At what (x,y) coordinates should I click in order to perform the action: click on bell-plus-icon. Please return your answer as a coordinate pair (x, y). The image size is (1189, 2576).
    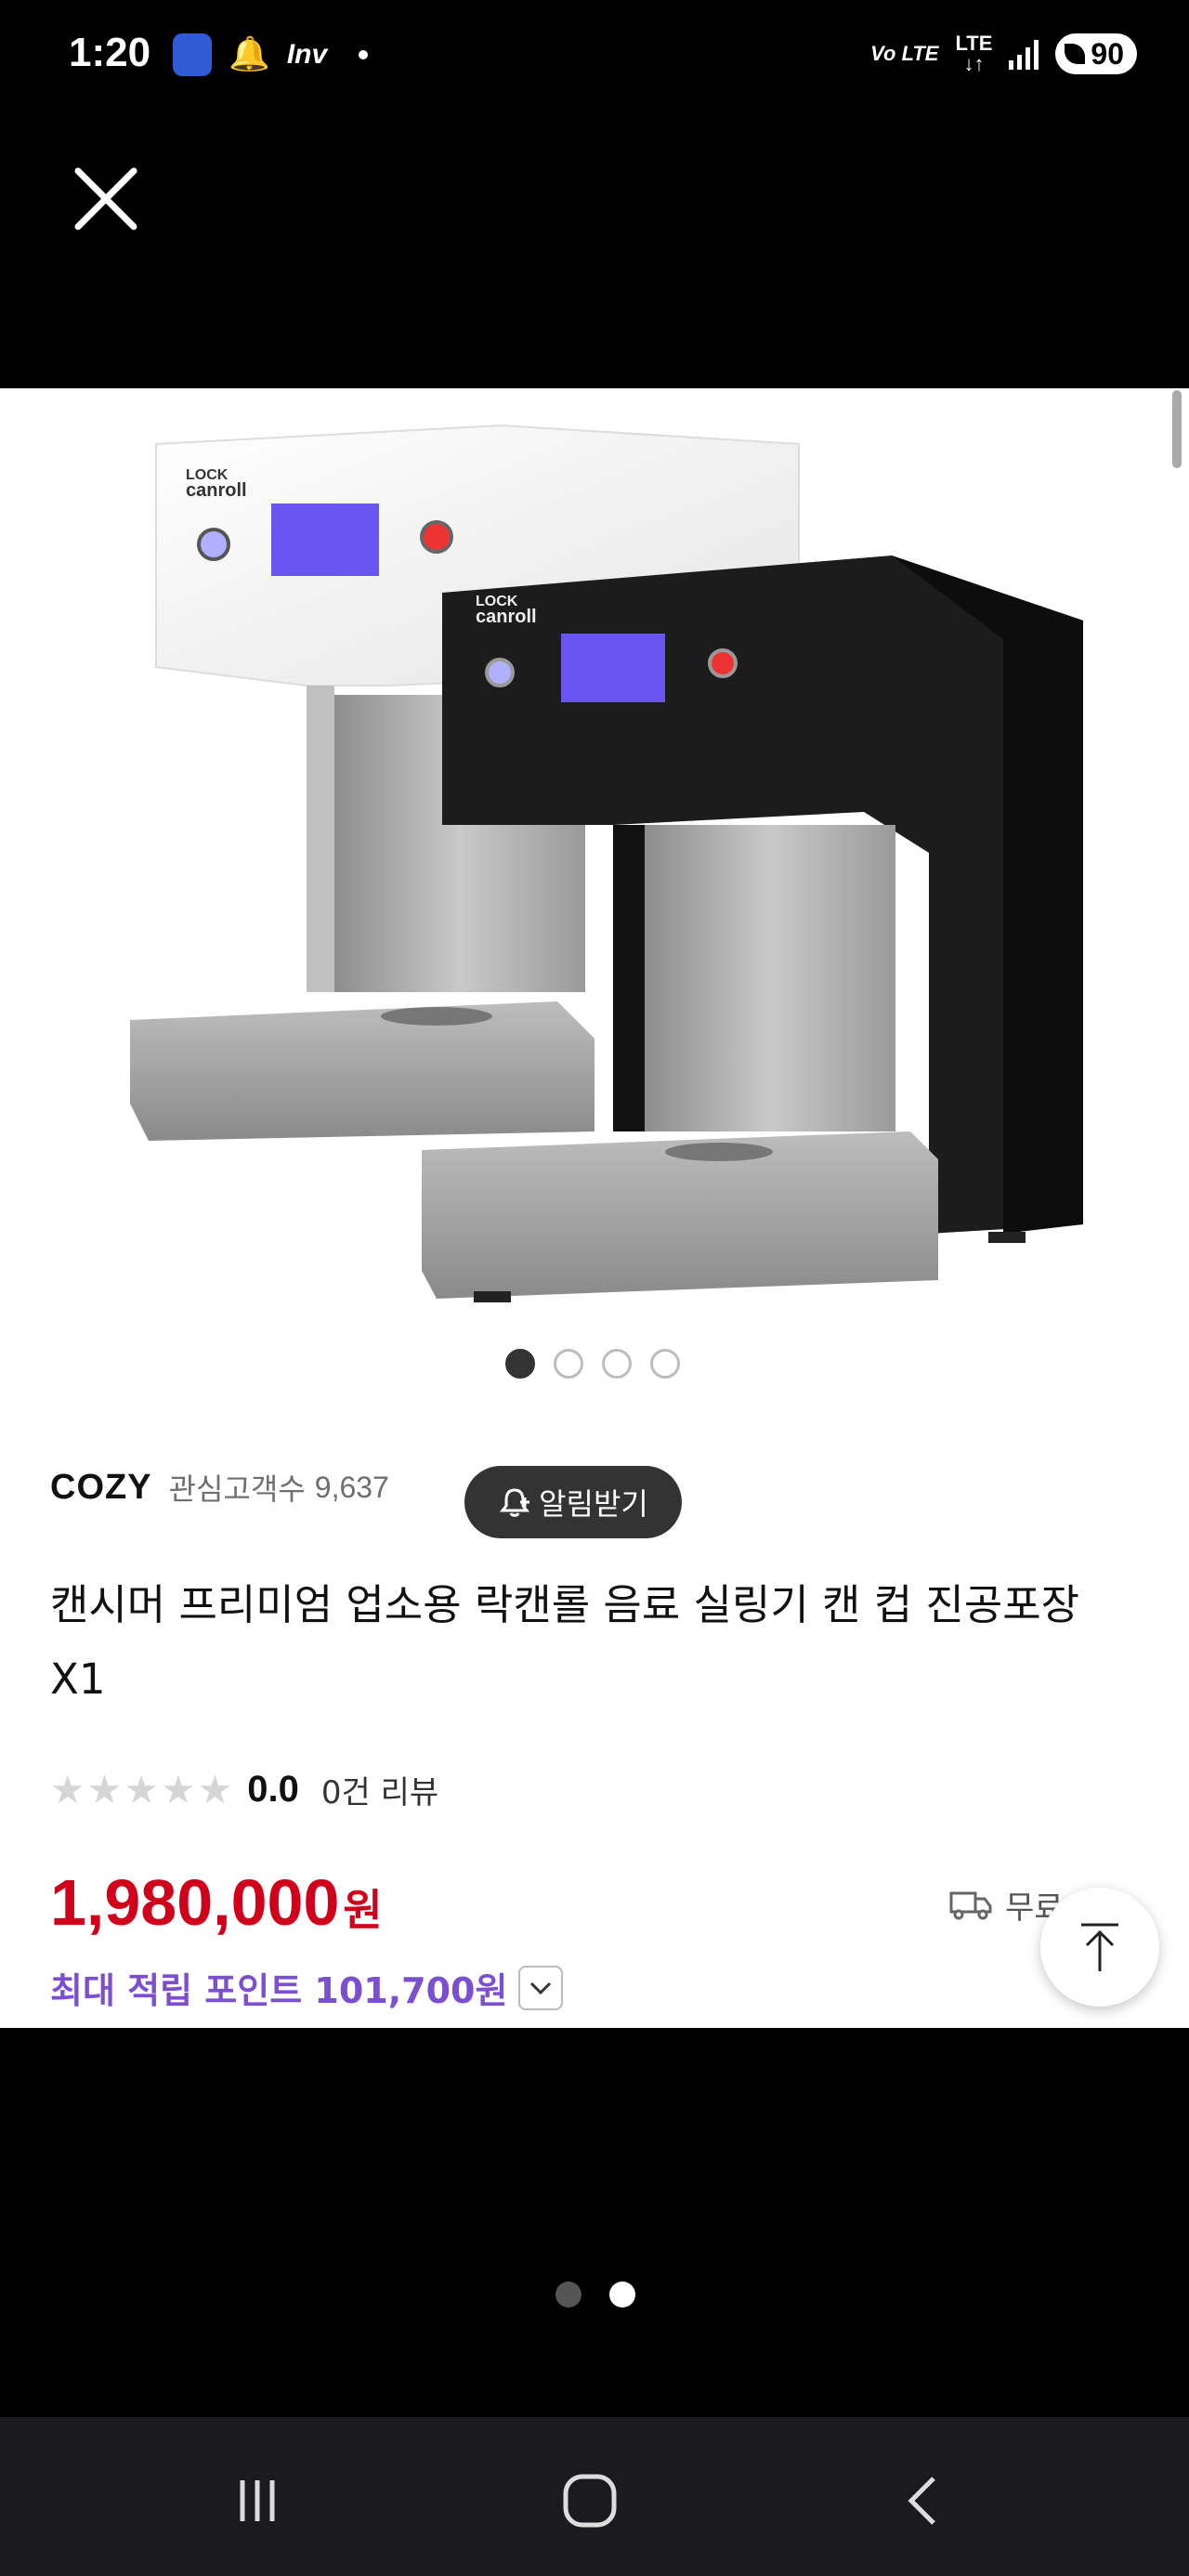
    Looking at the image, I should click on (514, 1502).